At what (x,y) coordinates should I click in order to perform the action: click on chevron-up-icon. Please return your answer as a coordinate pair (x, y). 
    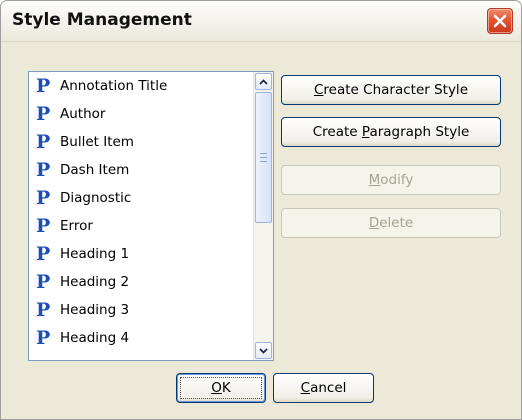
    Looking at the image, I should click on (263, 81).